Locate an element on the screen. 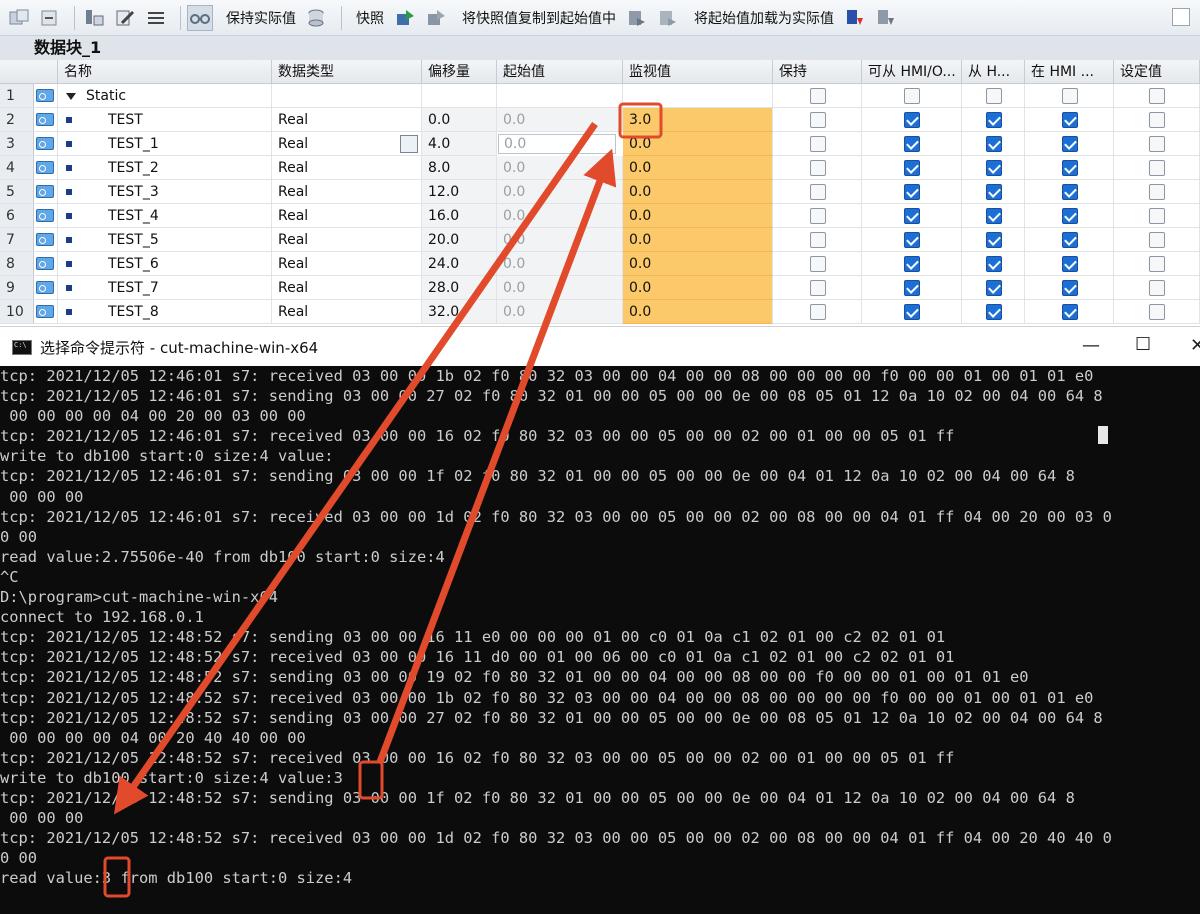 This screenshot has width=1200, height=914. collapse-all-icon is located at coordinates (50, 18).